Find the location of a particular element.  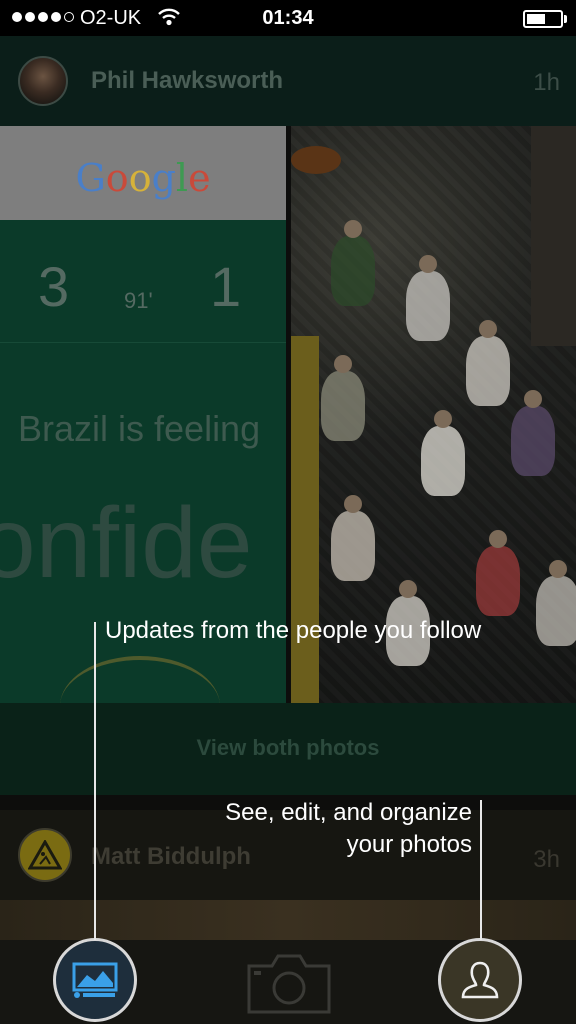

post-photo-preview is located at coordinates (288, 920).